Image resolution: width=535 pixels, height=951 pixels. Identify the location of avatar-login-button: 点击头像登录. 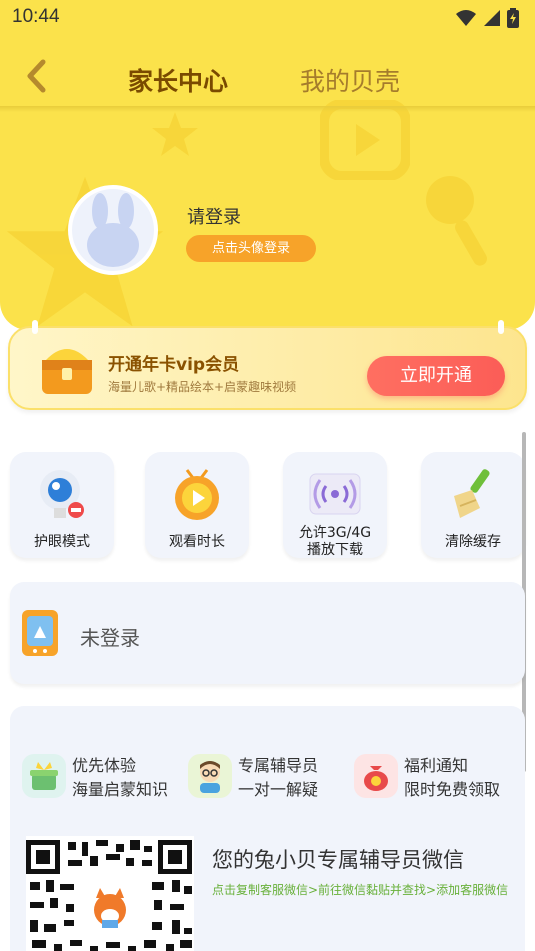
(251, 248).